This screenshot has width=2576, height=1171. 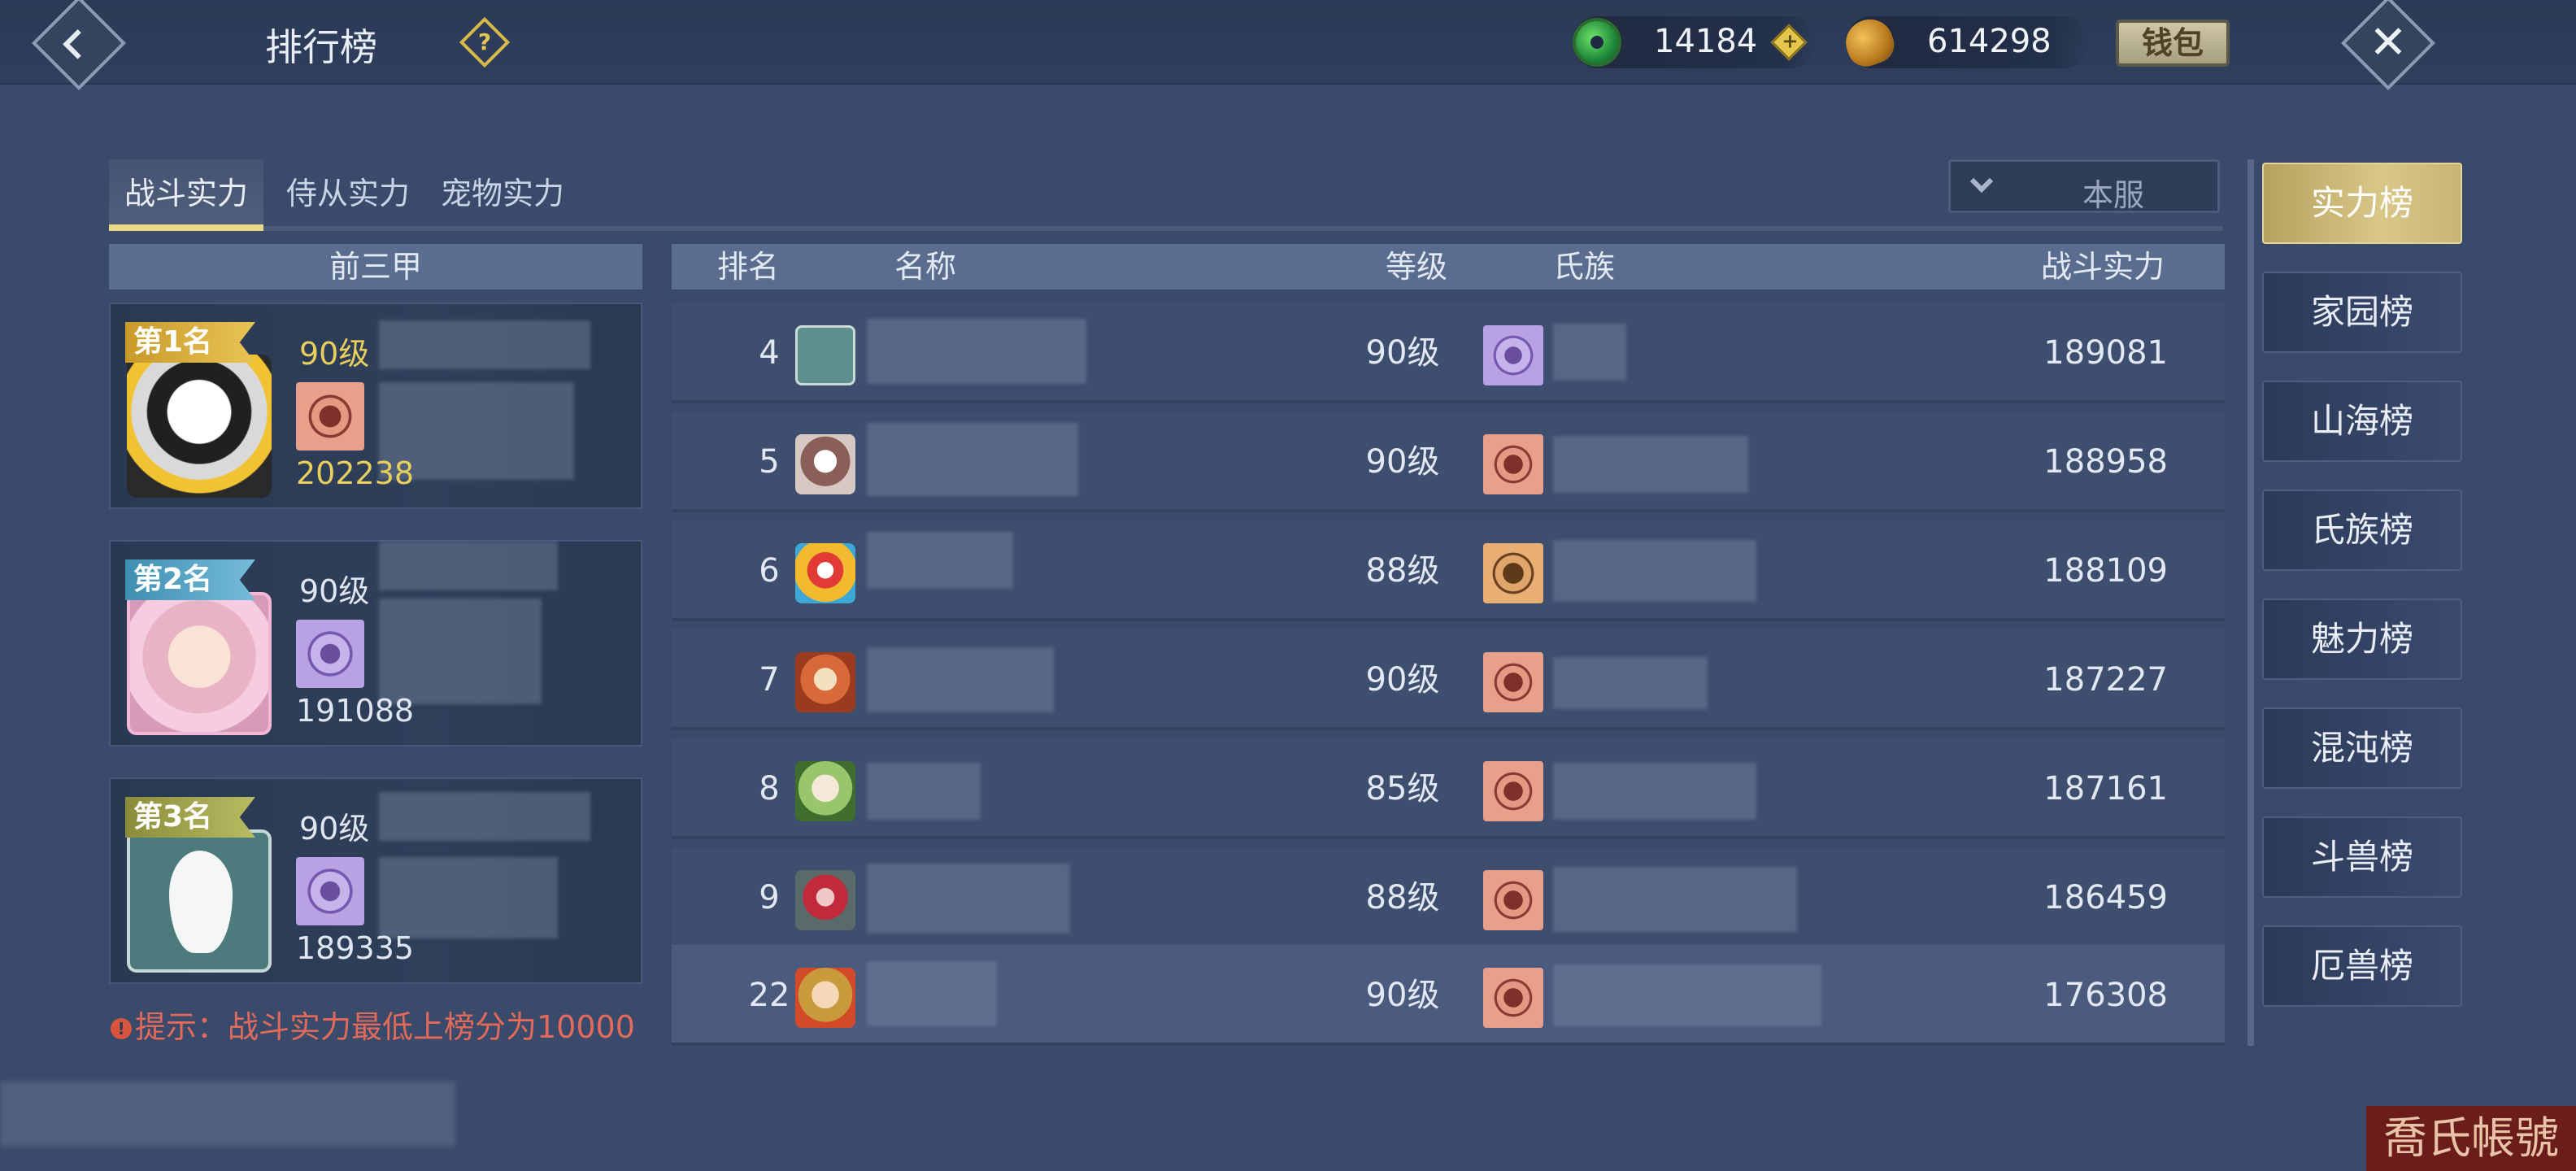 What do you see at coordinates (2362, 966) in the screenshot?
I see `side-tab-calamity-beast: 厄兽榜` at bounding box center [2362, 966].